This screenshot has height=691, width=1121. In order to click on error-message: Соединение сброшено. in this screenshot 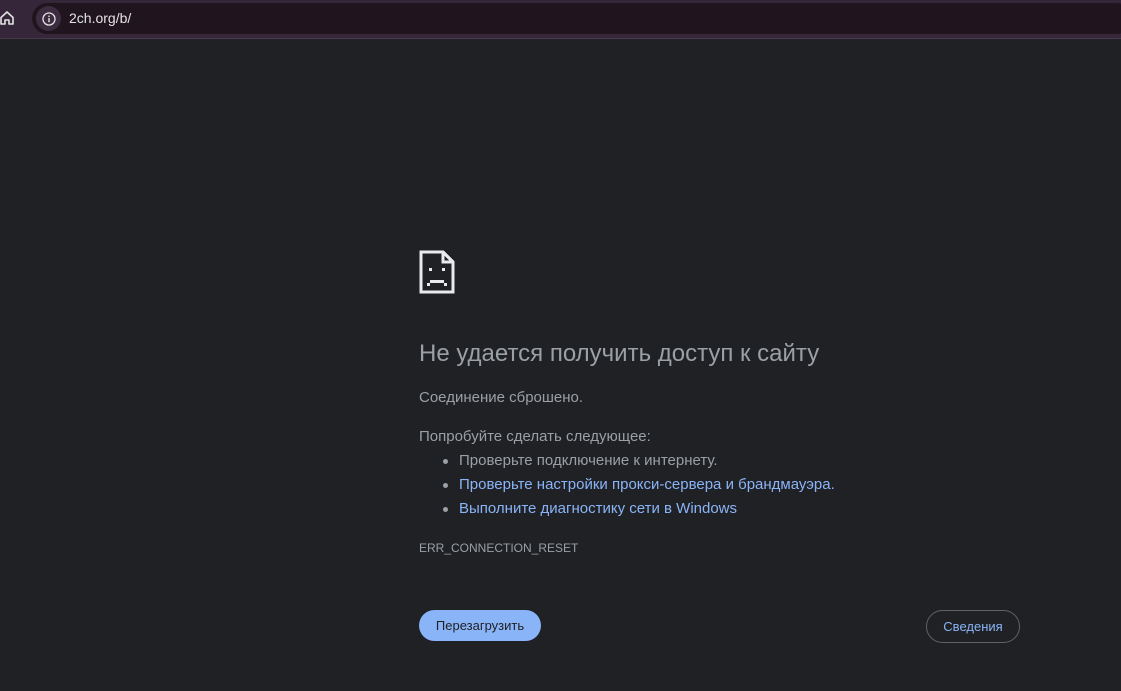, I will do `click(501, 397)`.